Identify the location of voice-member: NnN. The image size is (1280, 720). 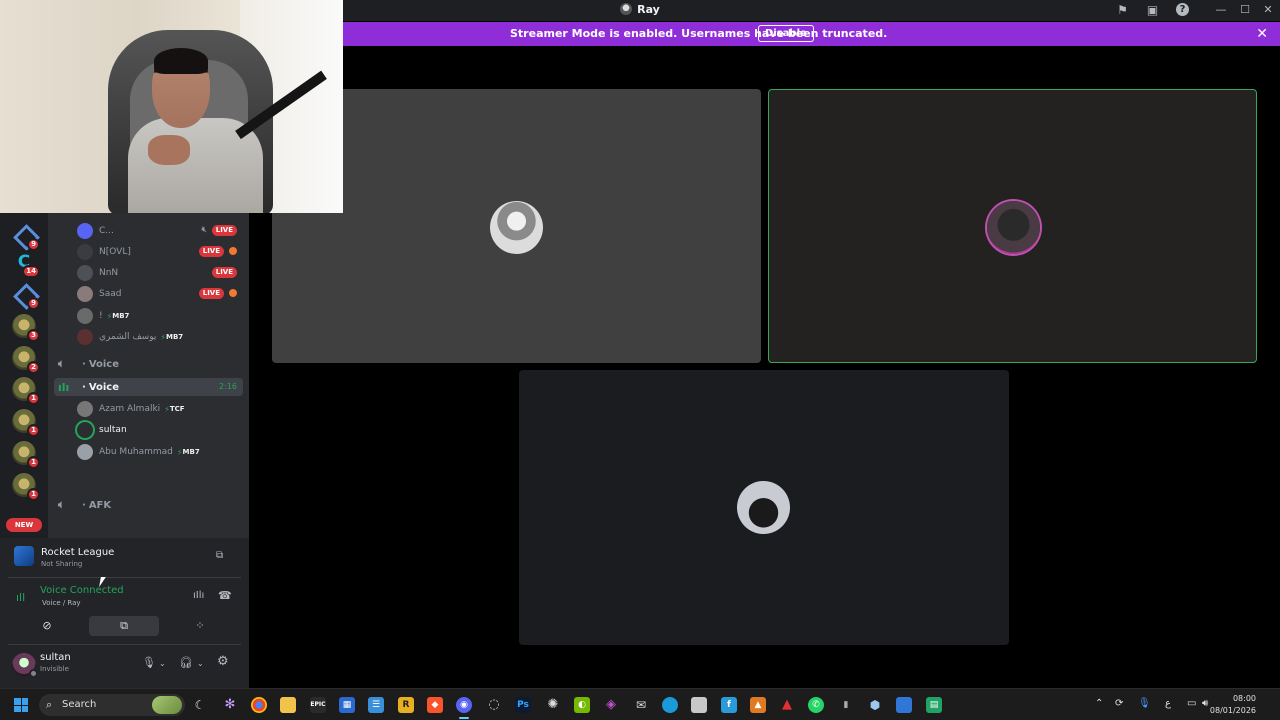
(97, 273).